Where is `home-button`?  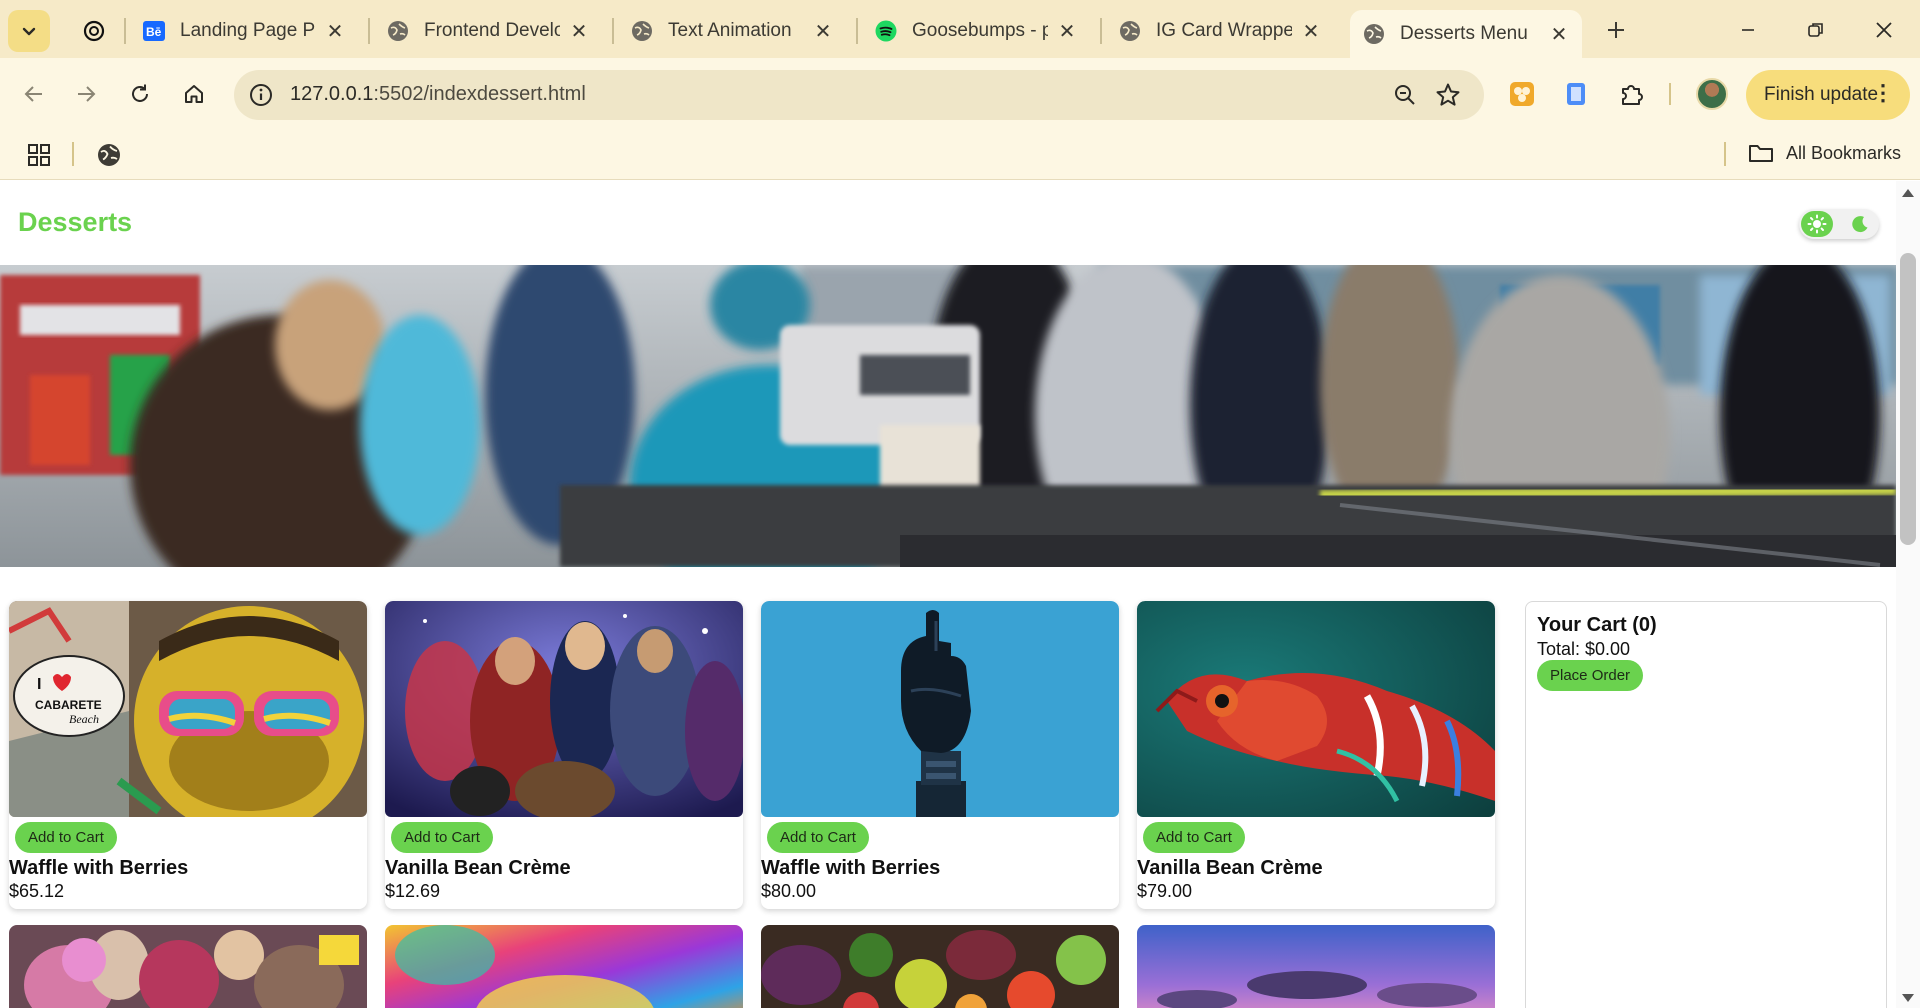 home-button is located at coordinates (194, 94).